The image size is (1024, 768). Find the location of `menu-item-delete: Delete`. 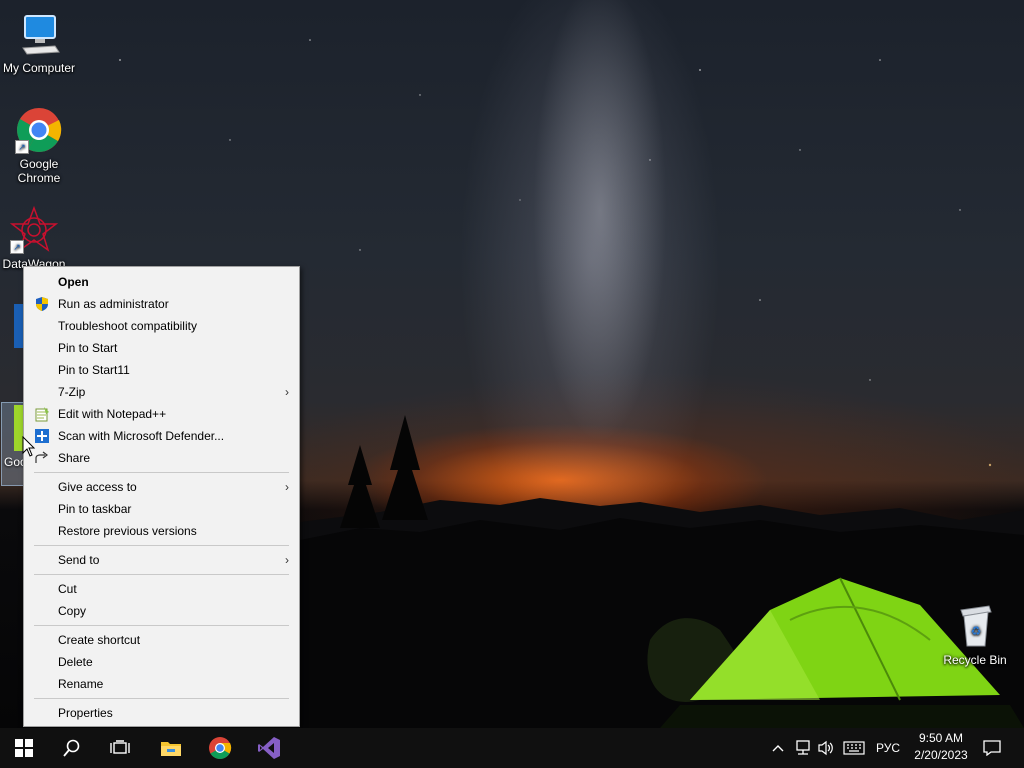

menu-item-delete: Delete is located at coordinates (161, 662).